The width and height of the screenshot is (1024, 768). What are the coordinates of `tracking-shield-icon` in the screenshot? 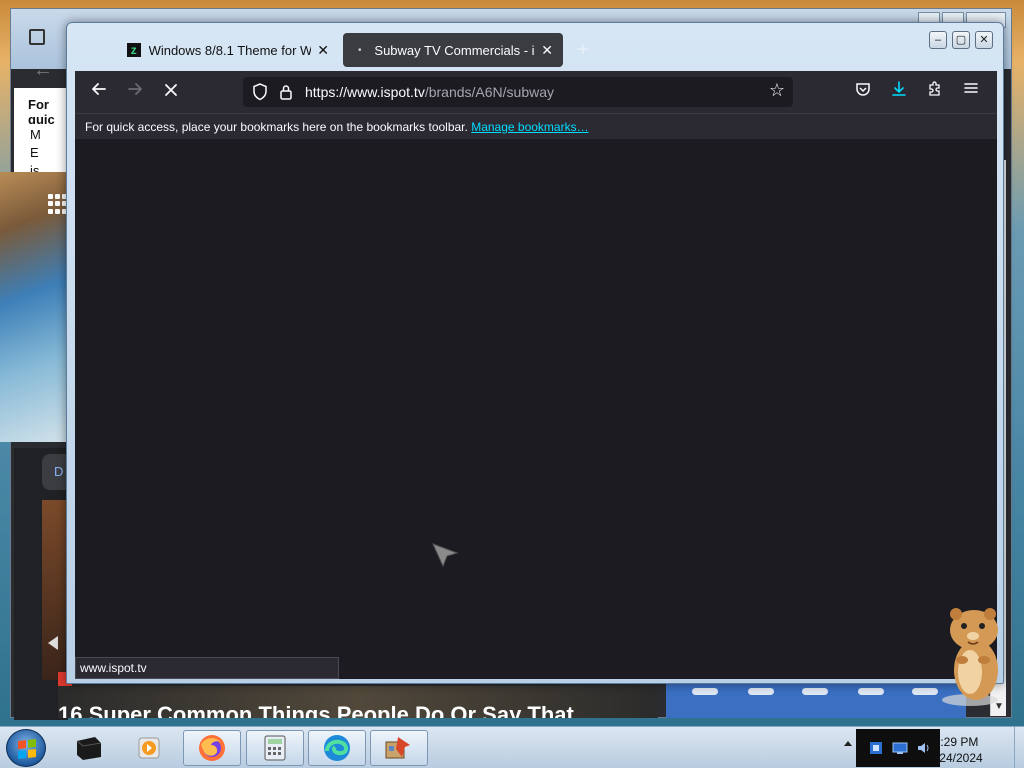 It's located at (260, 92).